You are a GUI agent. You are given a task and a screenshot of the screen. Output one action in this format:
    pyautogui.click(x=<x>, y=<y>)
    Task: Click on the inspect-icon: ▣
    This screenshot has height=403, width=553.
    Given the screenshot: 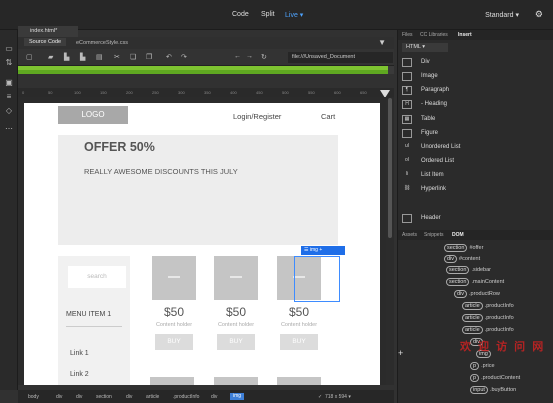 What is the action you would take?
    pyautogui.click(x=9, y=82)
    